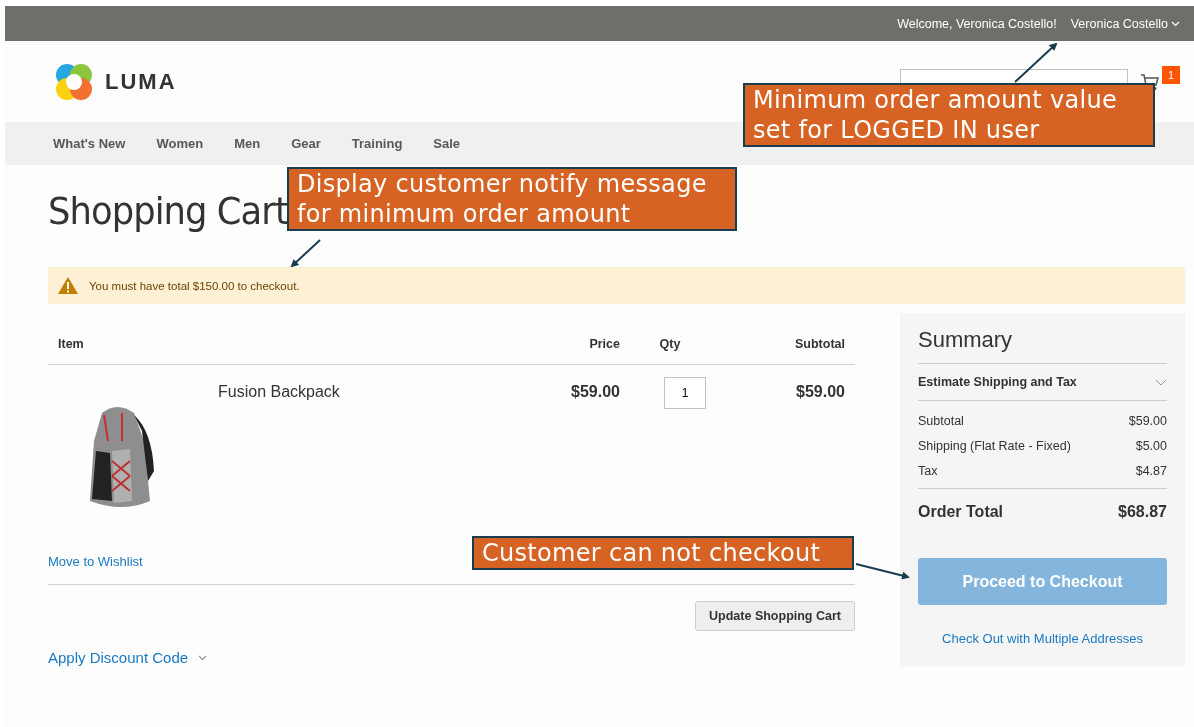  Describe the element at coordinates (1147, 421) in the screenshot. I see `summary-value: $59.00` at that location.